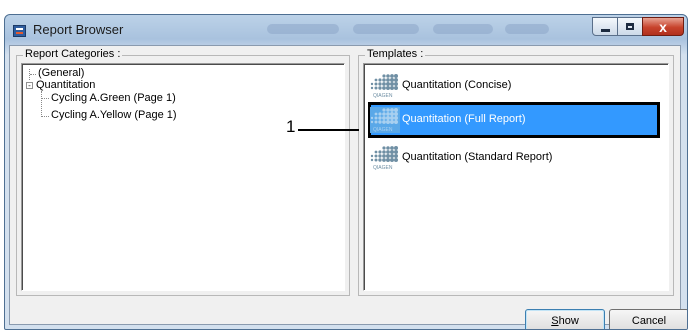 The width and height of the screenshot is (694, 331). What do you see at coordinates (291, 126) in the screenshot?
I see `callout-number: 1` at bounding box center [291, 126].